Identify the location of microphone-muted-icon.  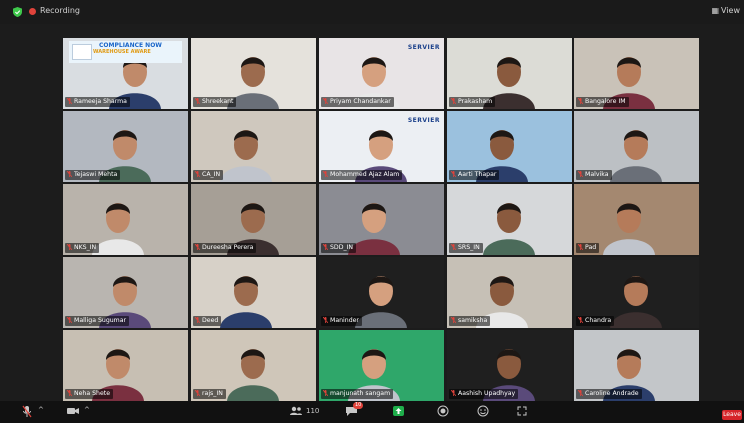
(27, 411).